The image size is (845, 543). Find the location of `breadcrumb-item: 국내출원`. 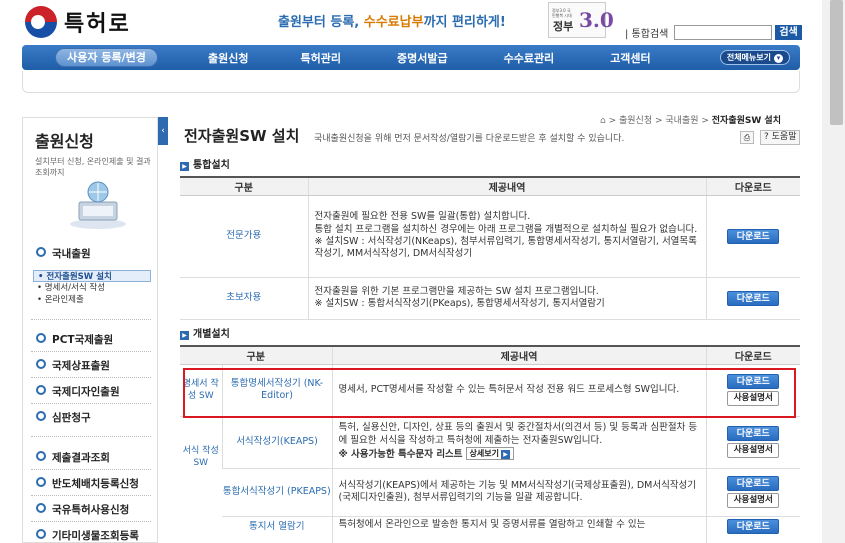

breadcrumb-item: 국내출원 is located at coordinates (681, 121).